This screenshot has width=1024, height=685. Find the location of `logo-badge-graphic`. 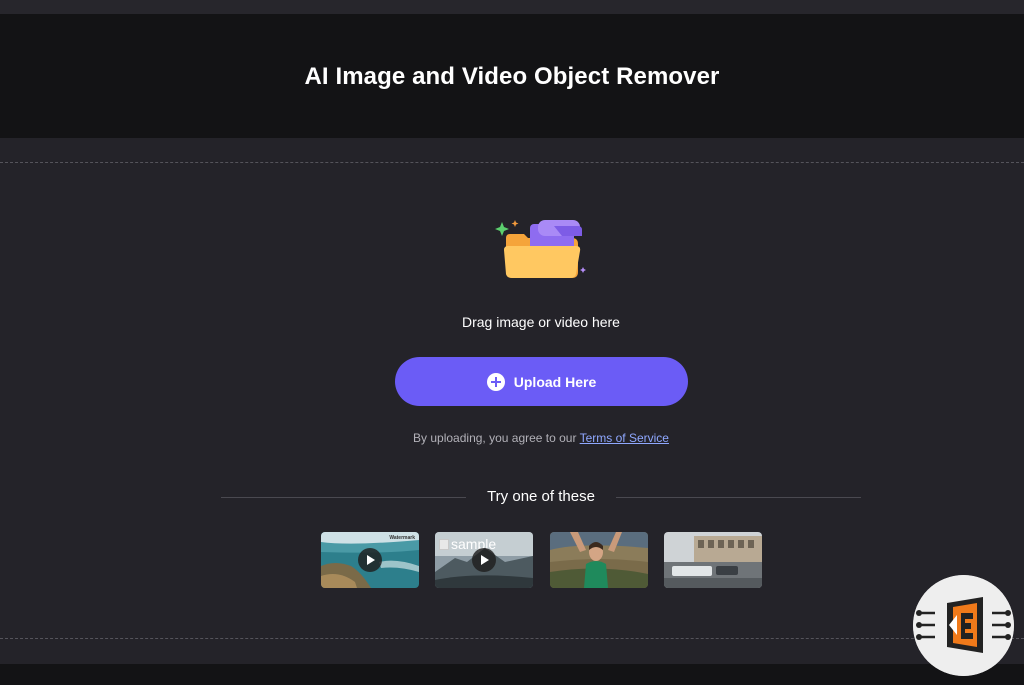

logo-badge-graphic is located at coordinates (963, 625).